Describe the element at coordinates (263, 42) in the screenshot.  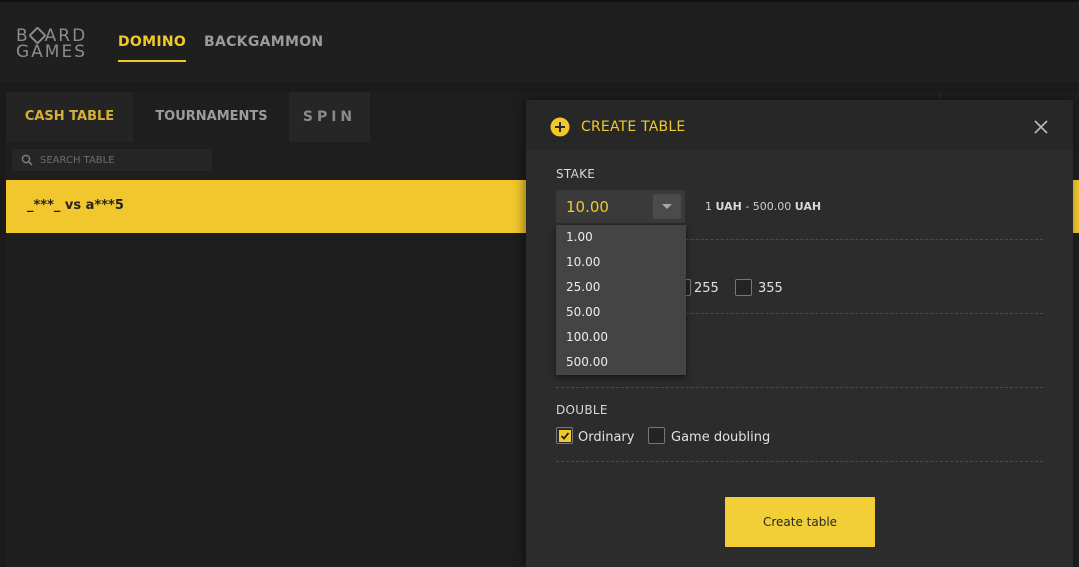
I see `nav-item-backgammon: BACKGAMMON` at that location.